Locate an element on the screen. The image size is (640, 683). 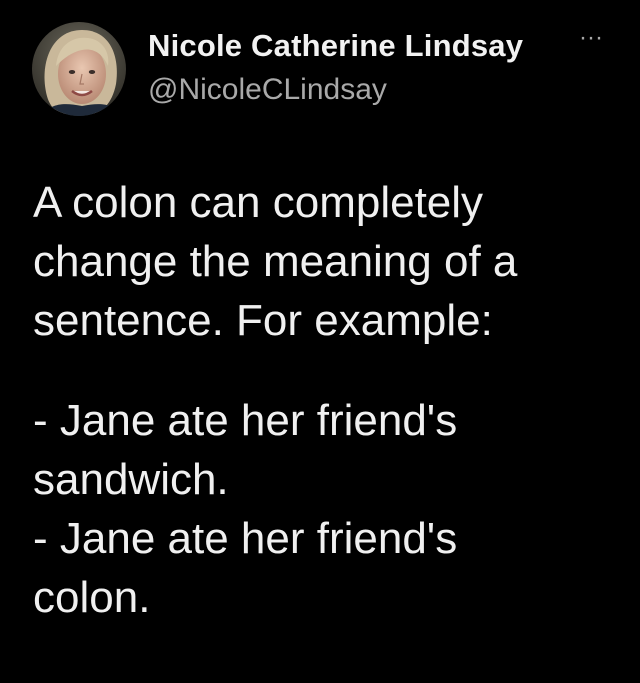
more-options-button: ··· is located at coordinates (591, 40).